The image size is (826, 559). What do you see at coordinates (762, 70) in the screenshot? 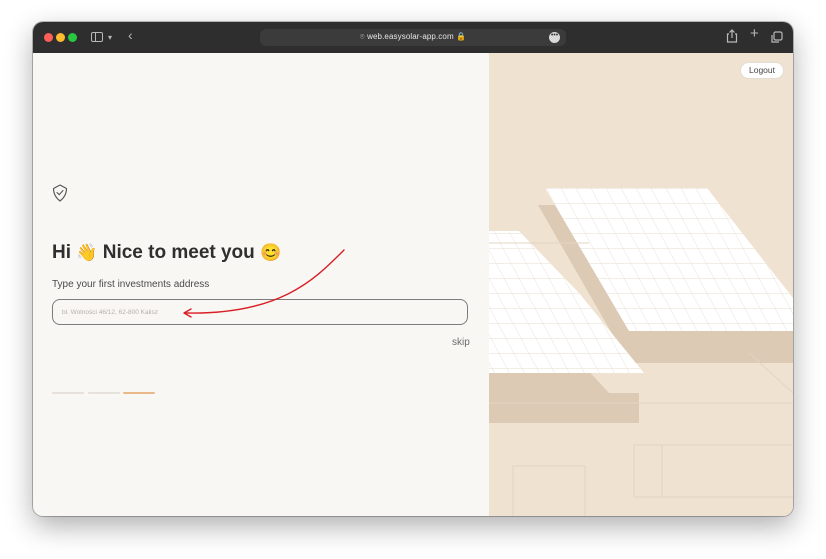
I see `logout-button: Logout` at bounding box center [762, 70].